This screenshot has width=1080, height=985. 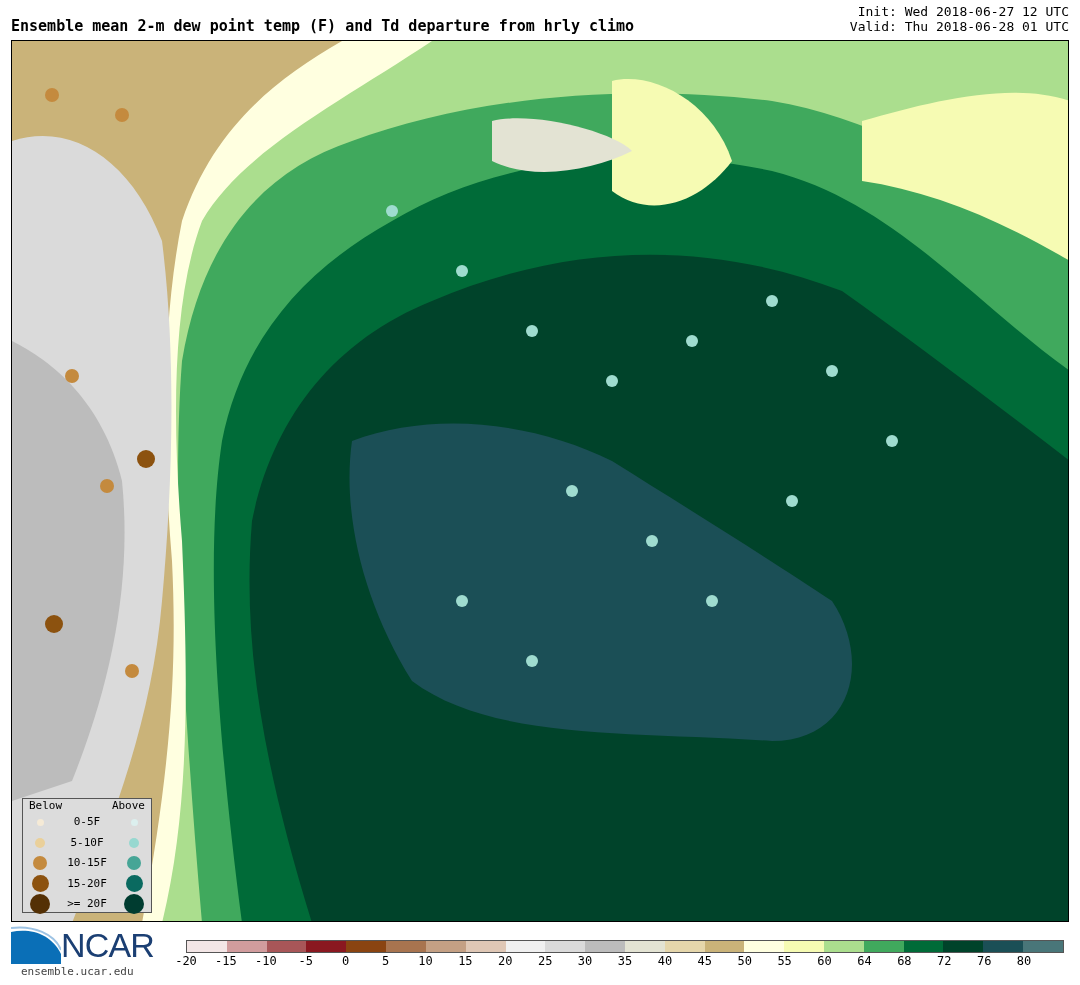 What do you see at coordinates (984, 961) in the screenshot?
I see `scale-tick-label: 76` at bounding box center [984, 961].